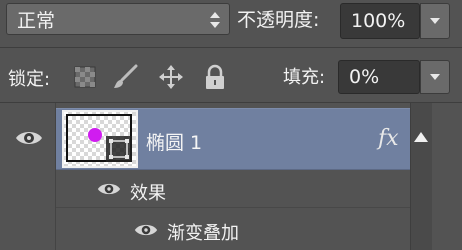 This screenshot has width=462, height=250. I want to click on lock-transparent-pixels-icon, so click(85, 77).